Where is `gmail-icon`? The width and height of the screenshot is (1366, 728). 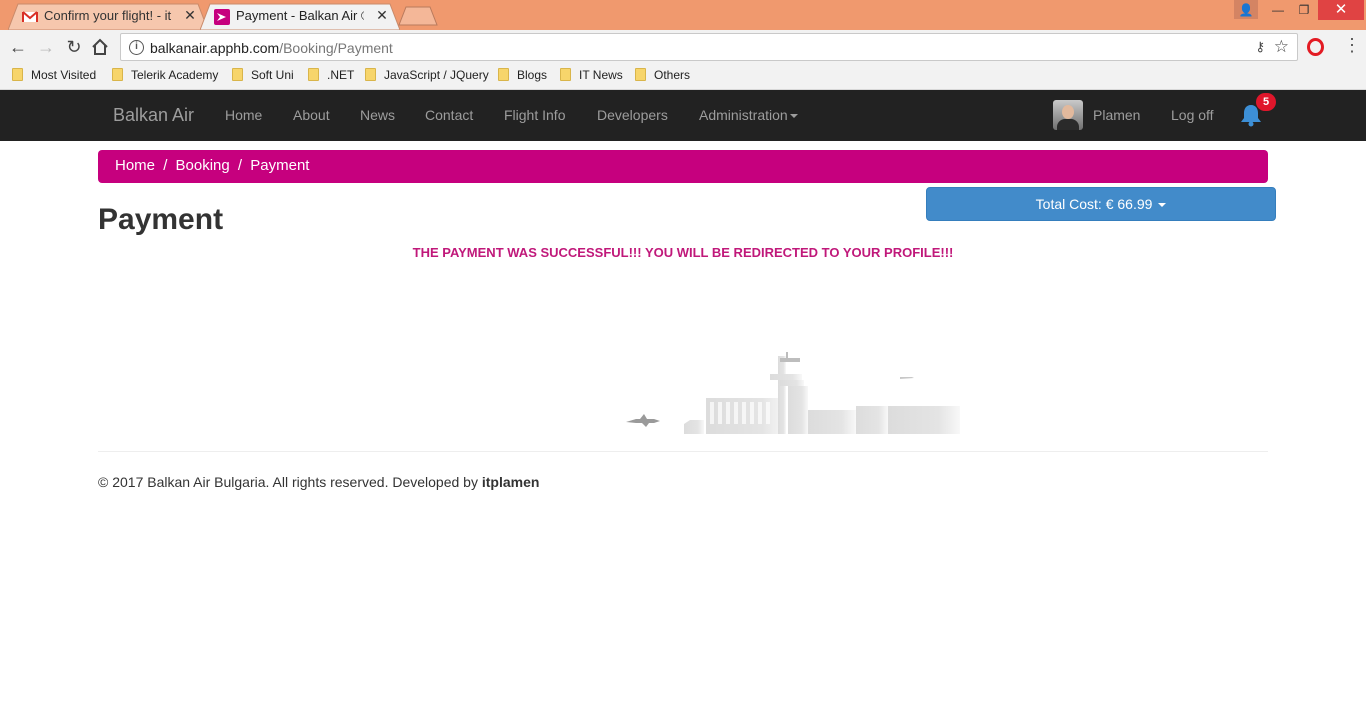
gmail-icon is located at coordinates (30, 16).